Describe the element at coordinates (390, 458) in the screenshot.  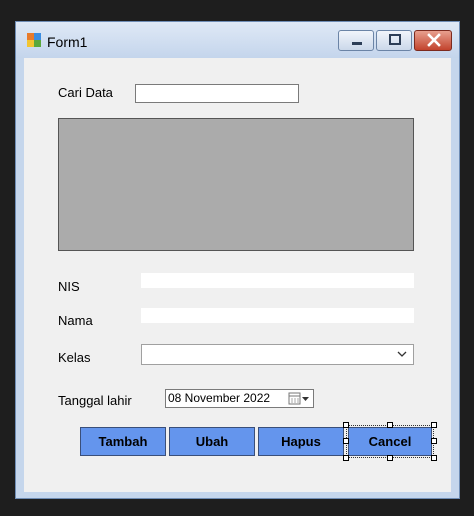
I see `resize-handle-bottom` at that location.